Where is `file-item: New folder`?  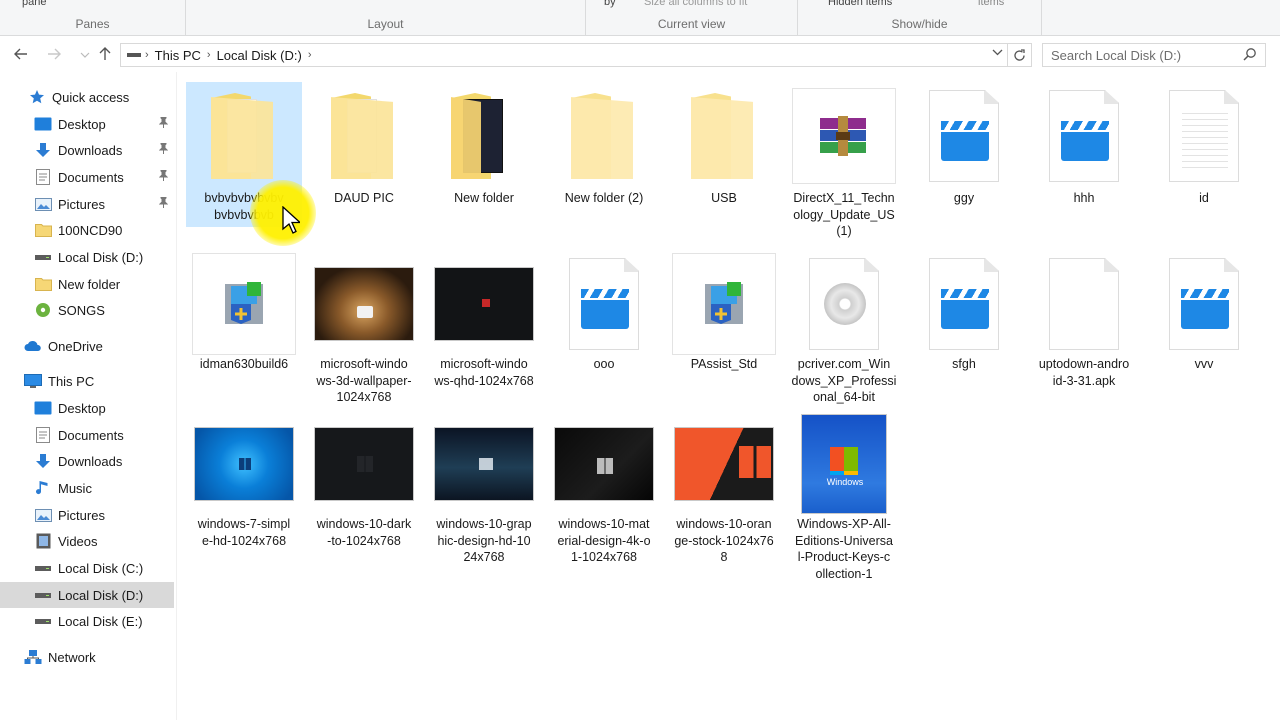 file-item: New folder is located at coordinates (484, 146).